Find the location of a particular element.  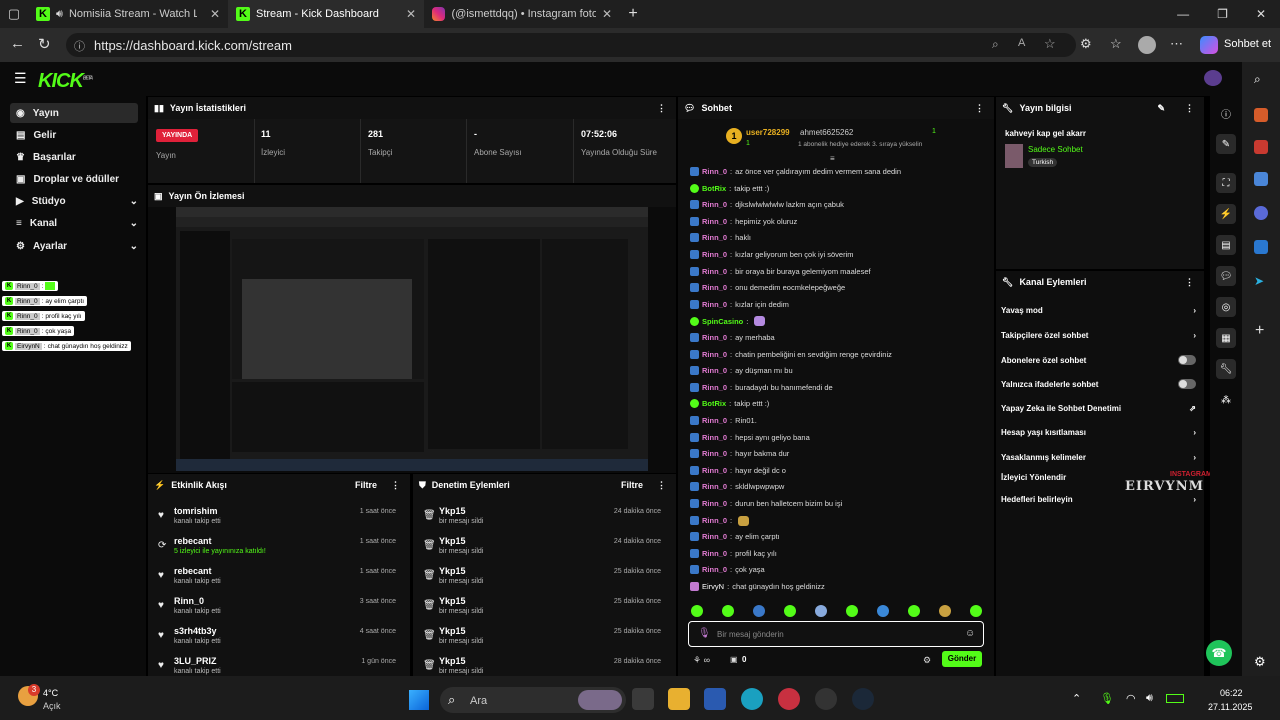

games-icon is located at coordinates (1261, 147).